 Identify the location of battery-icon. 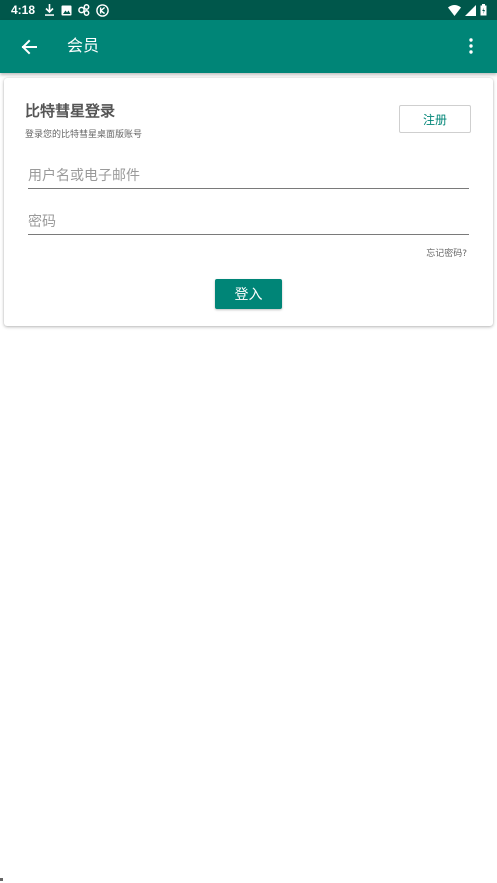
(483, 10).